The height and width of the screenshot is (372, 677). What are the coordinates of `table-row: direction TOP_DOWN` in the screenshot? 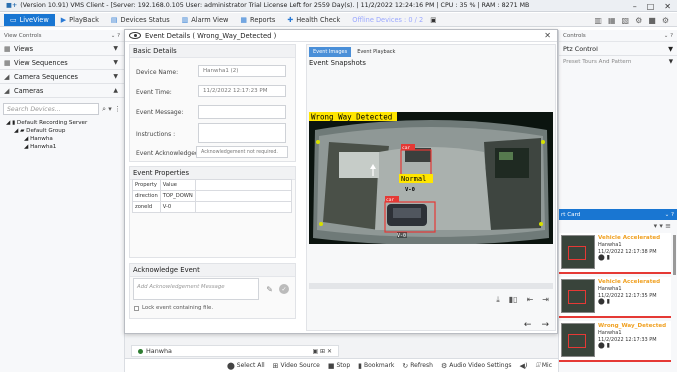 It's located at (212, 196).